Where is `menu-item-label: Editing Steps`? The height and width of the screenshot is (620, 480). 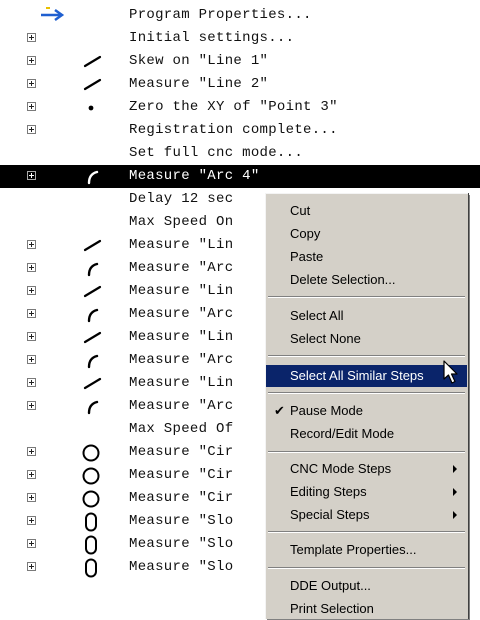 menu-item-label: Editing Steps is located at coordinates (328, 491).